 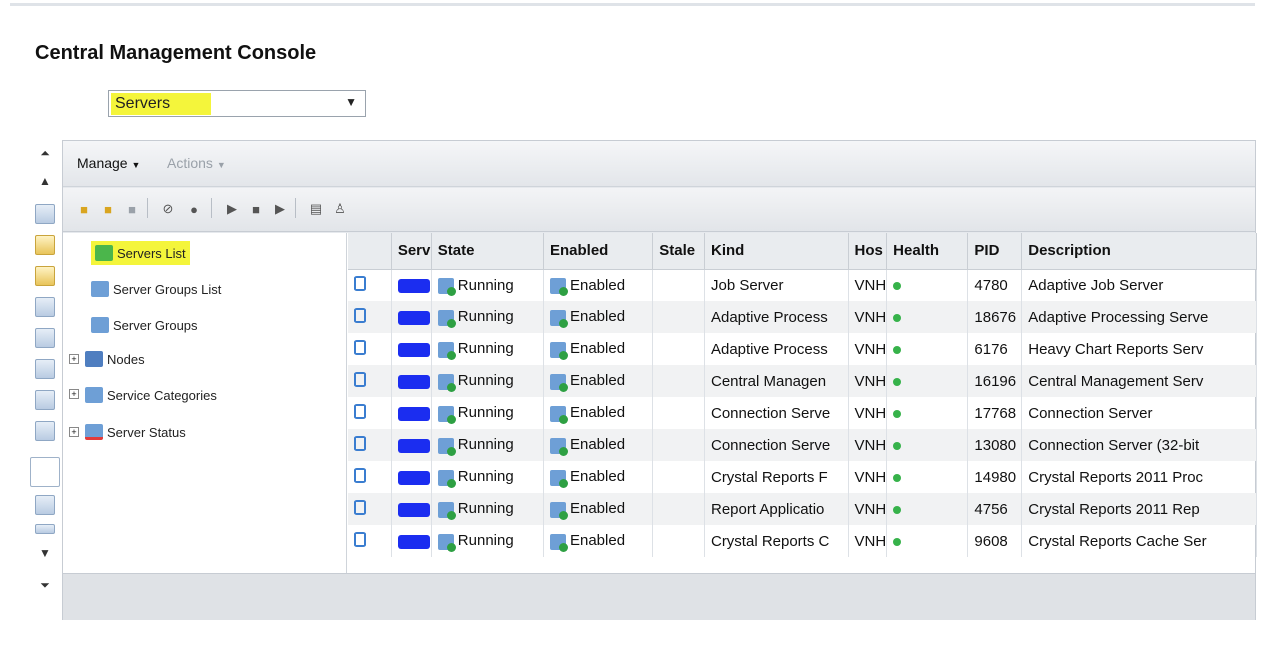 What do you see at coordinates (776, 251) in the screenshot?
I see `col-kind: Kind` at bounding box center [776, 251].